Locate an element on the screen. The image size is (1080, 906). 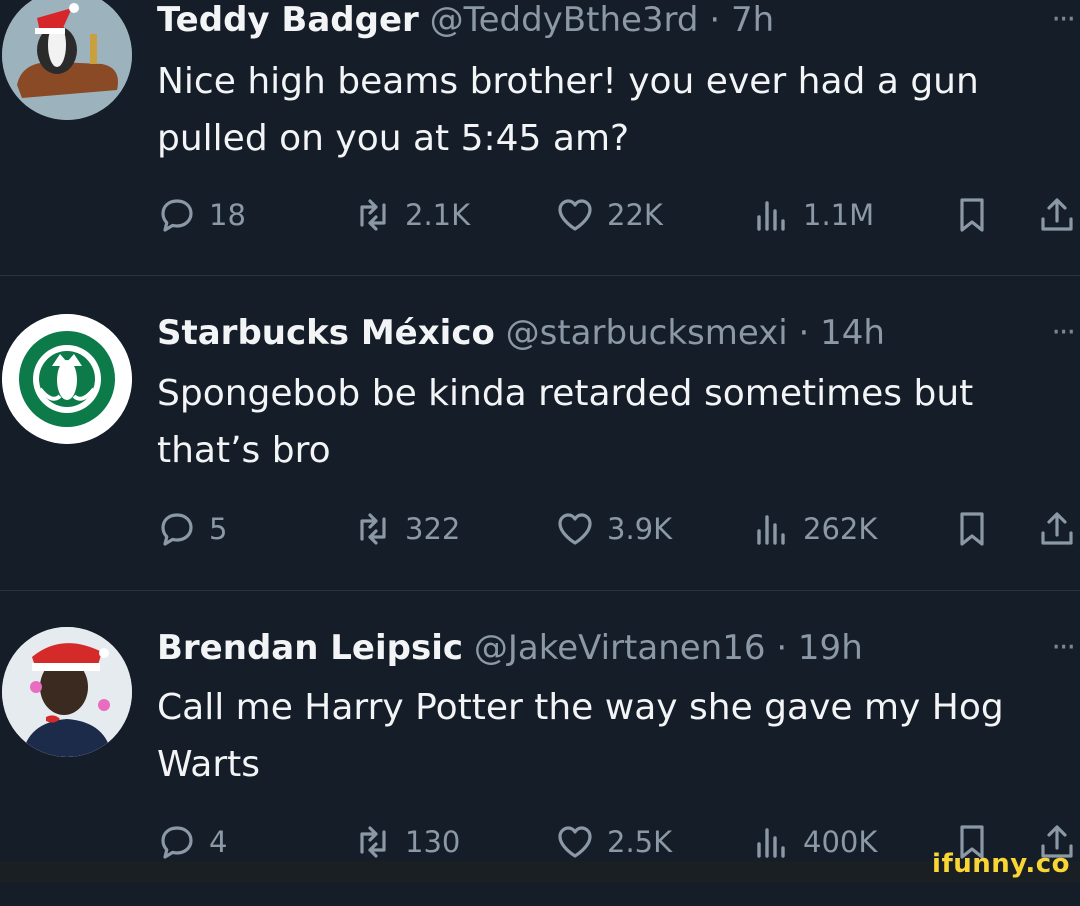
user-handle: @starbucksmexi is located at coordinates (647, 333).